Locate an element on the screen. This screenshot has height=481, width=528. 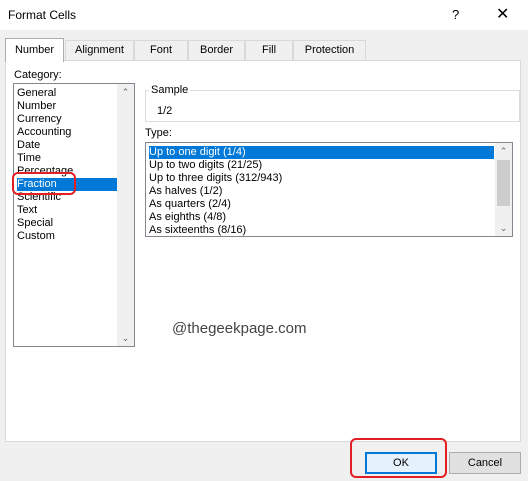
tab-font: Font is located at coordinates (161, 50).